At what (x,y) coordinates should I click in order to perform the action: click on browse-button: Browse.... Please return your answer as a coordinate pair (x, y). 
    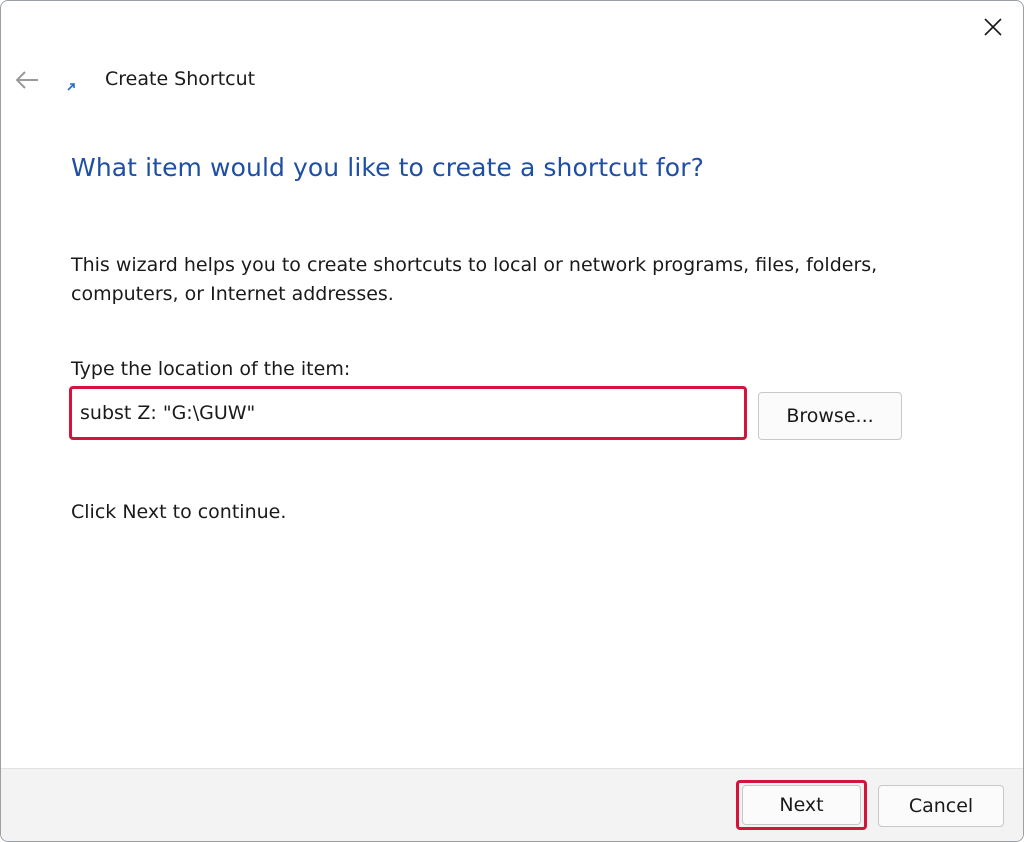
    Looking at the image, I should click on (830, 416).